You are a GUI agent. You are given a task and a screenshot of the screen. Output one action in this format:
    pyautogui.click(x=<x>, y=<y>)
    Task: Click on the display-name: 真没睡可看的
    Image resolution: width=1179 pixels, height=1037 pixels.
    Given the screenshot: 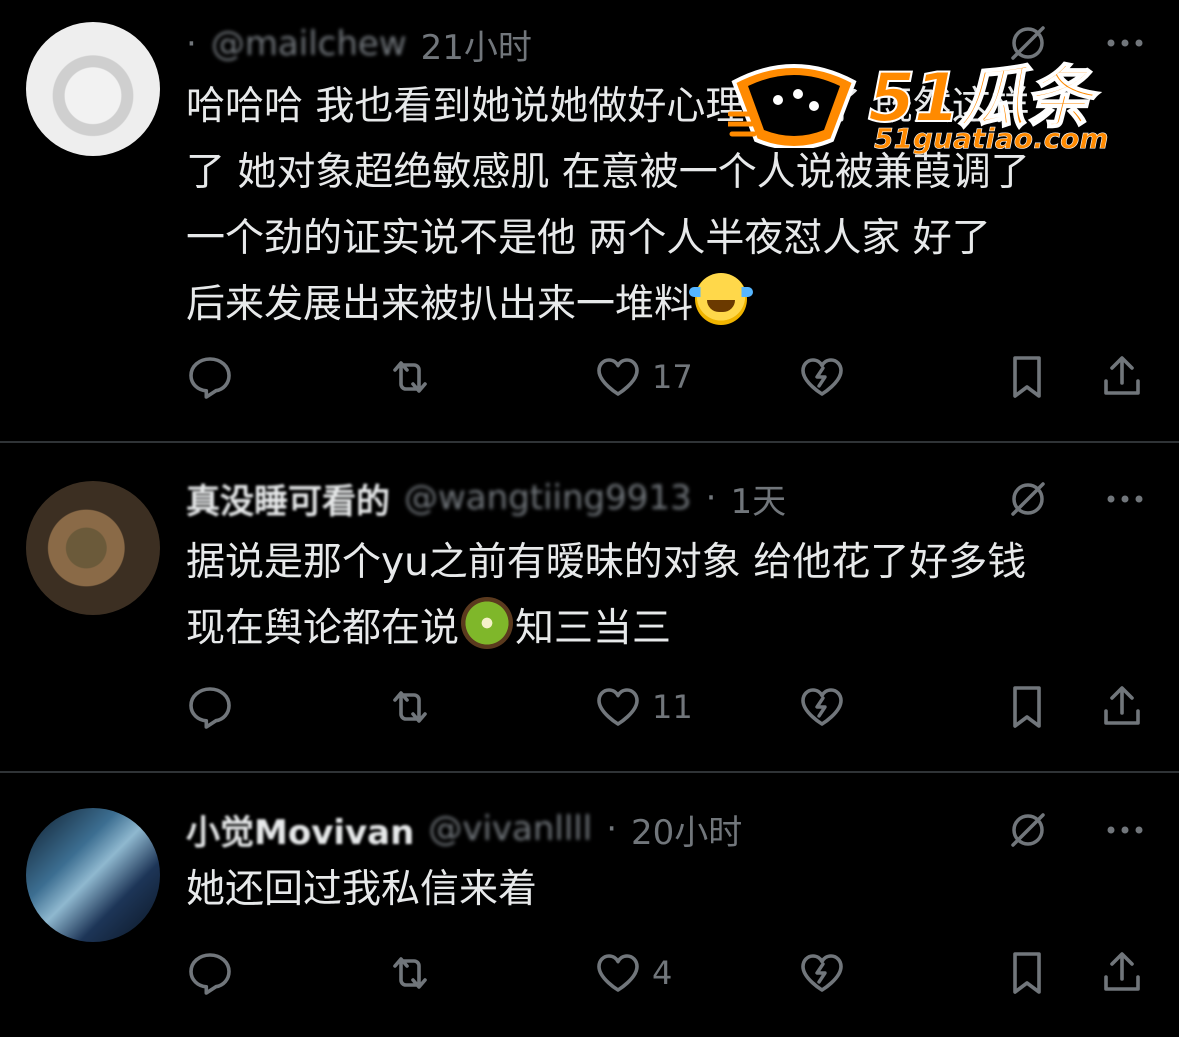 What is the action you would take?
    pyautogui.click(x=288, y=498)
    